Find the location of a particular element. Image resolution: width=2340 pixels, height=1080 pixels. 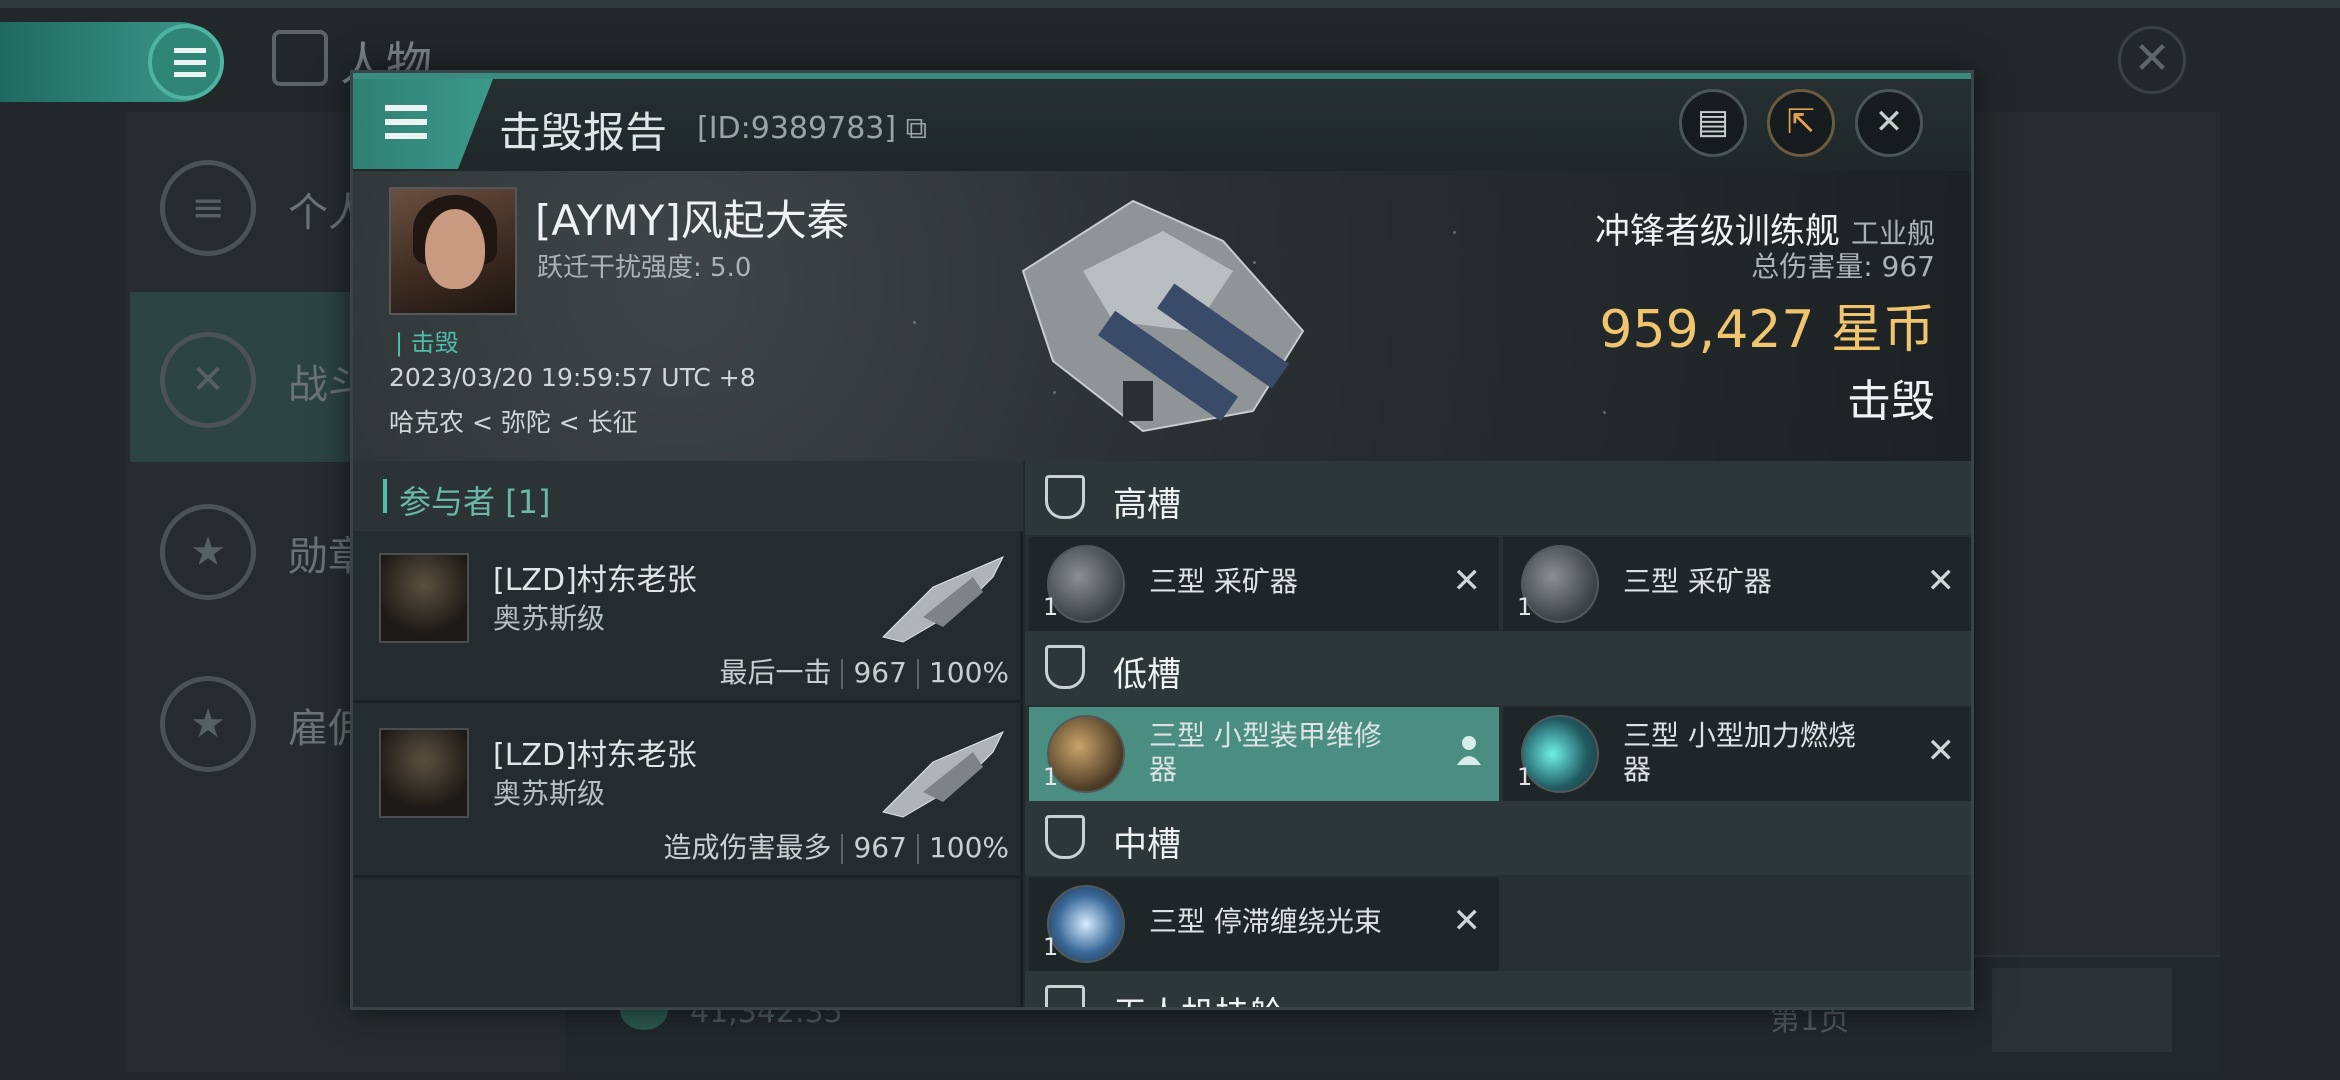

top-line is located at coordinates (1170, 4).